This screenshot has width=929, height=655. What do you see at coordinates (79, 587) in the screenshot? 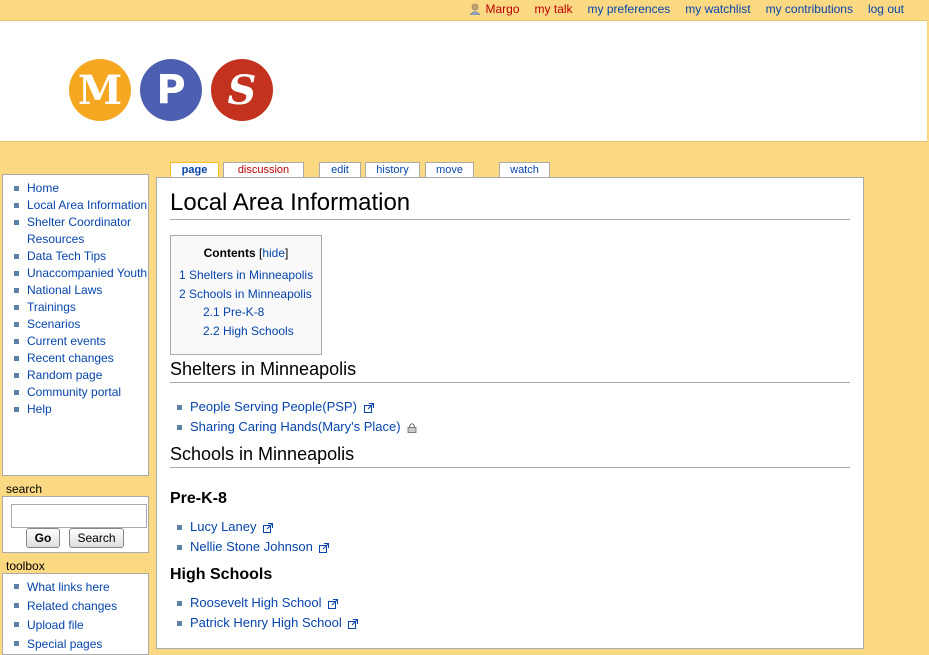
I see `toolbox-item-what-links-here: What links here` at bounding box center [79, 587].